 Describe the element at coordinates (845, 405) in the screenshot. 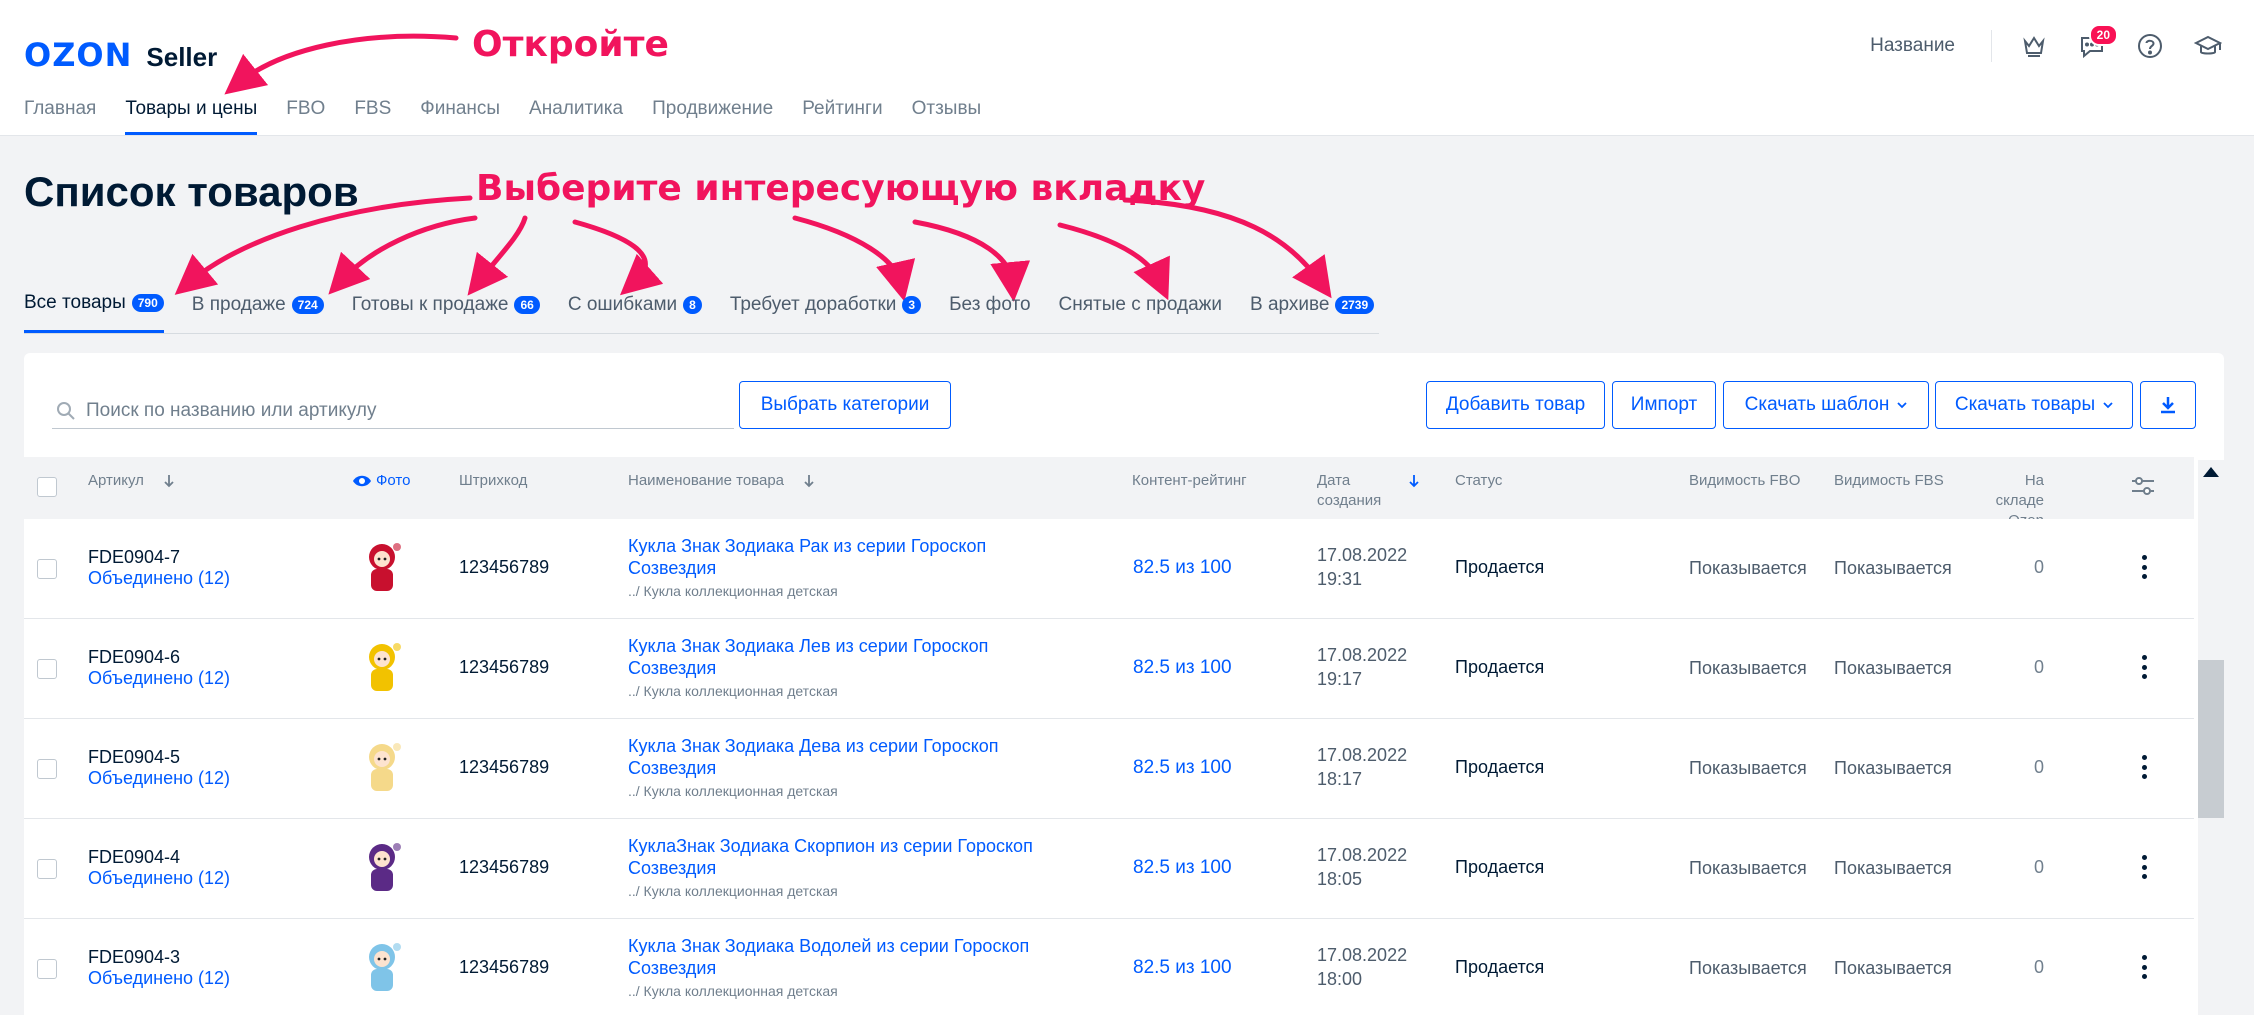

I see `choose-categories-button: Выбрать категории` at that location.